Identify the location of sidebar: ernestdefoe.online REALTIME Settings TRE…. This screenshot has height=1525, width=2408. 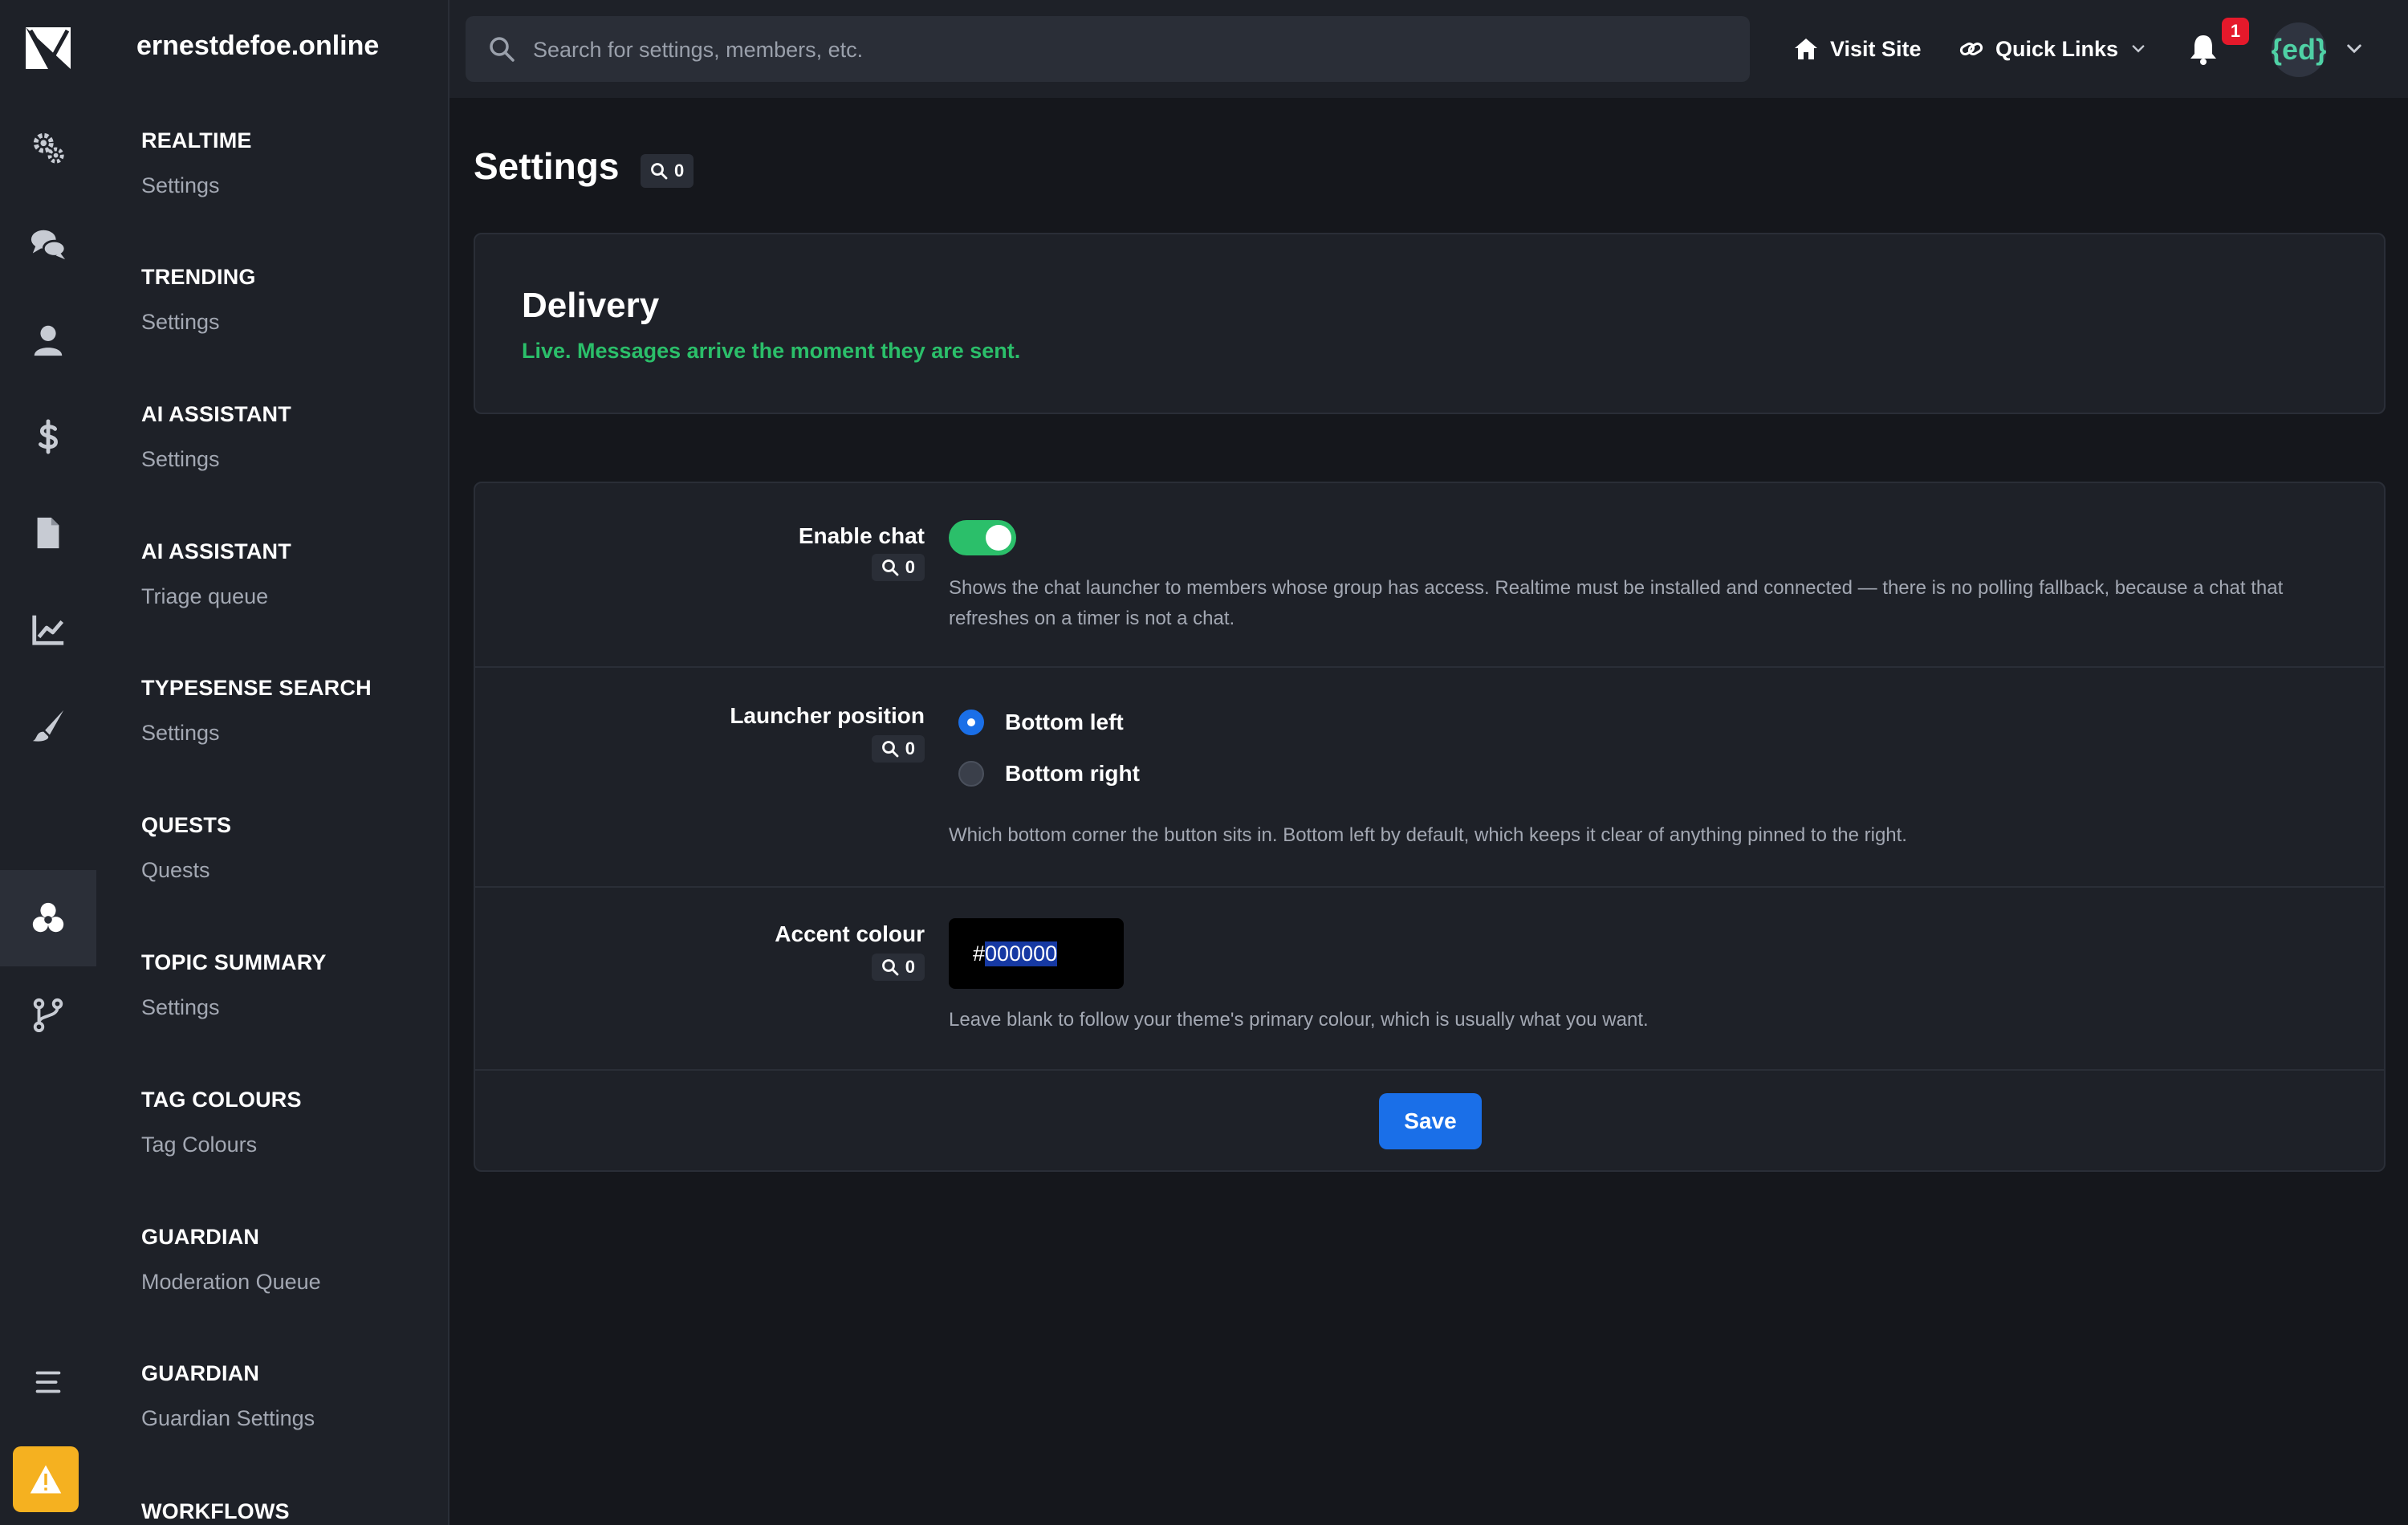
(272, 762).